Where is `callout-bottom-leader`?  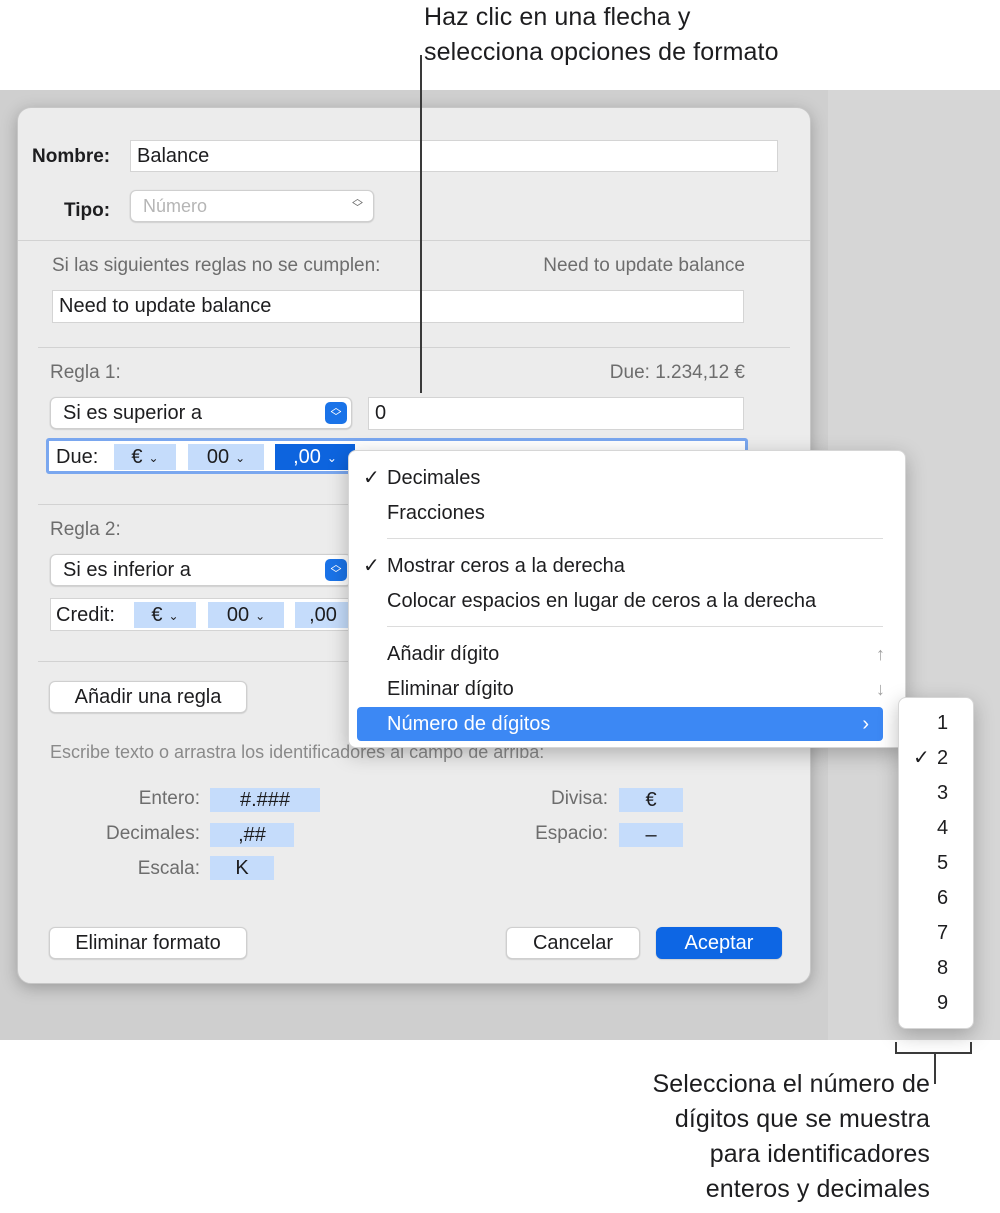 callout-bottom-leader is located at coordinates (935, 1068).